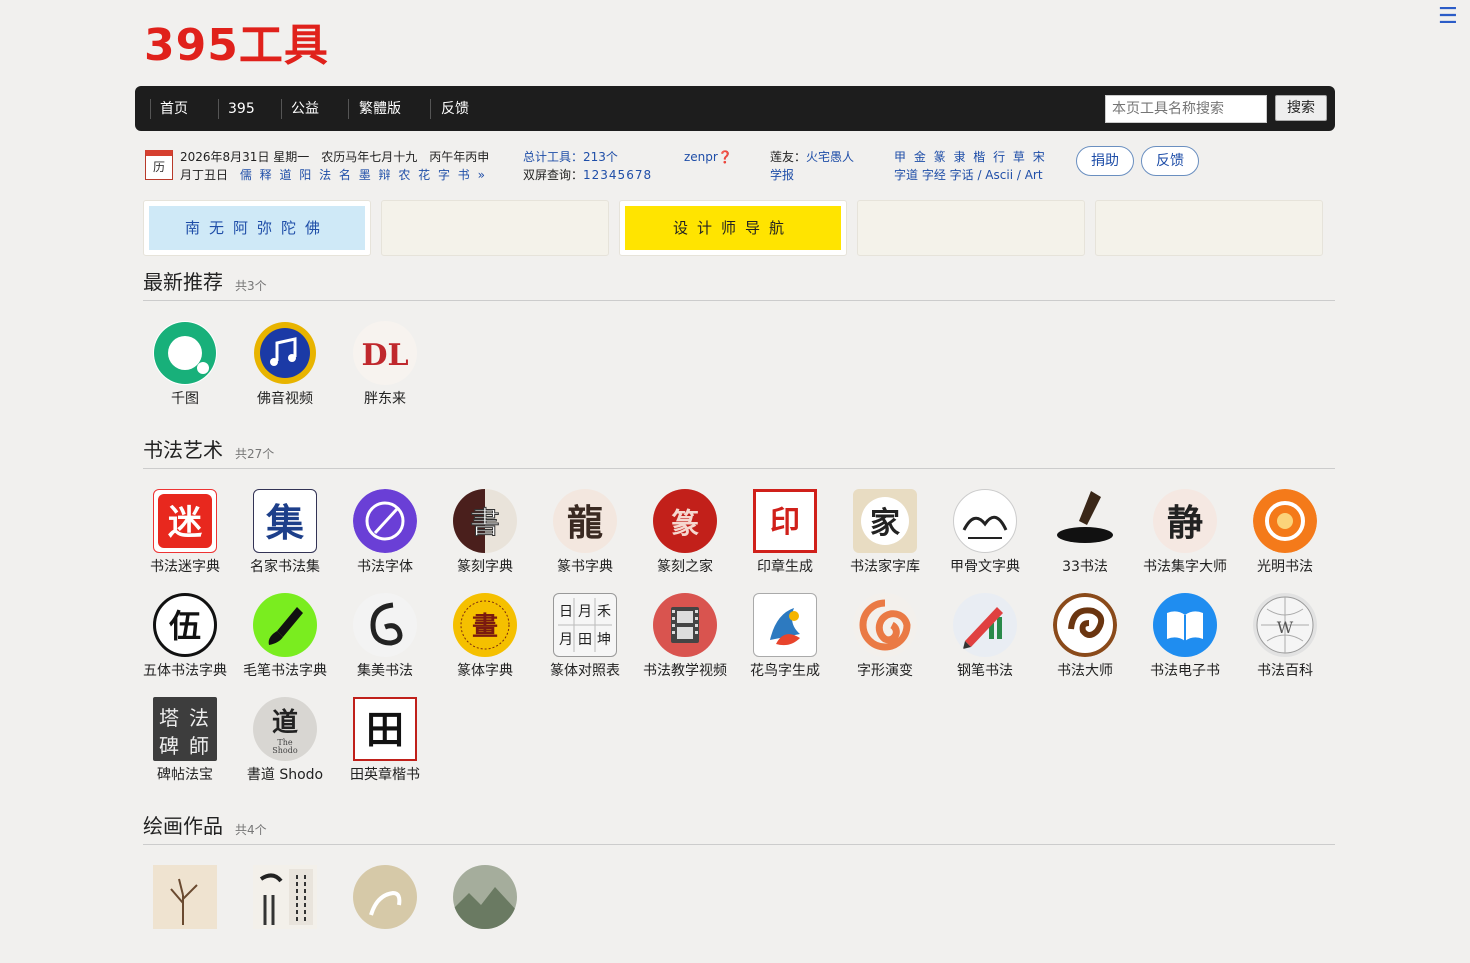  Describe the element at coordinates (585, 523) in the screenshot. I see `svg-text: 龍` at that location.